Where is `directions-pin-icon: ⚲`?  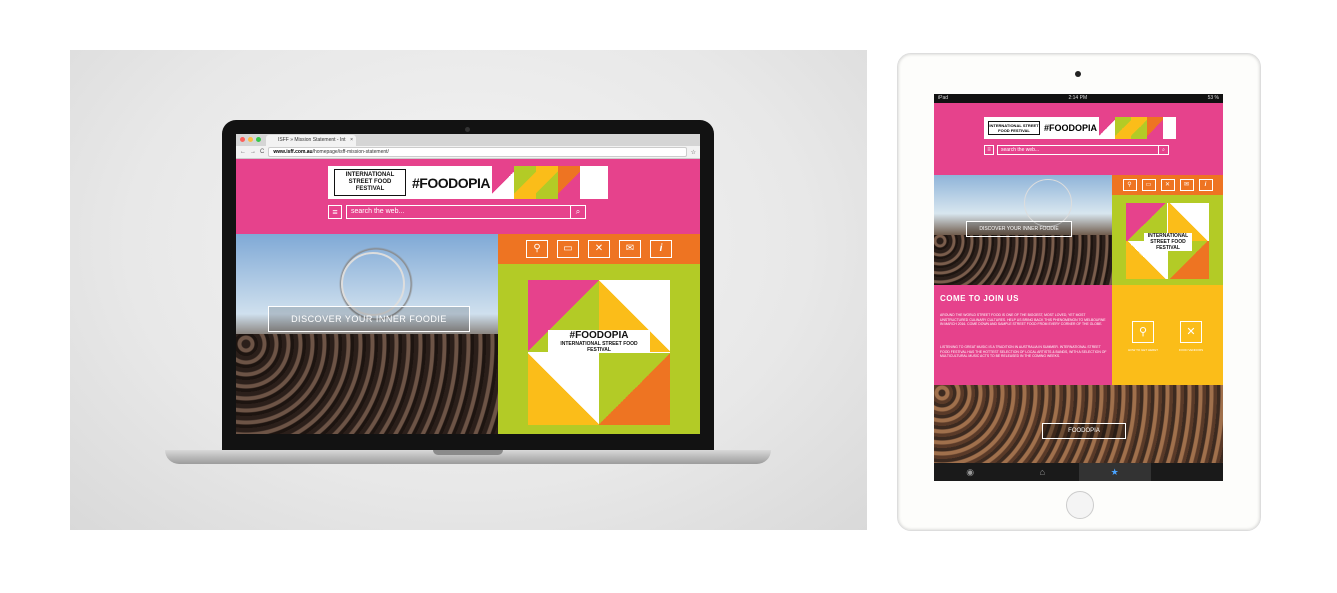
directions-pin-icon: ⚲ is located at coordinates (1143, 332).